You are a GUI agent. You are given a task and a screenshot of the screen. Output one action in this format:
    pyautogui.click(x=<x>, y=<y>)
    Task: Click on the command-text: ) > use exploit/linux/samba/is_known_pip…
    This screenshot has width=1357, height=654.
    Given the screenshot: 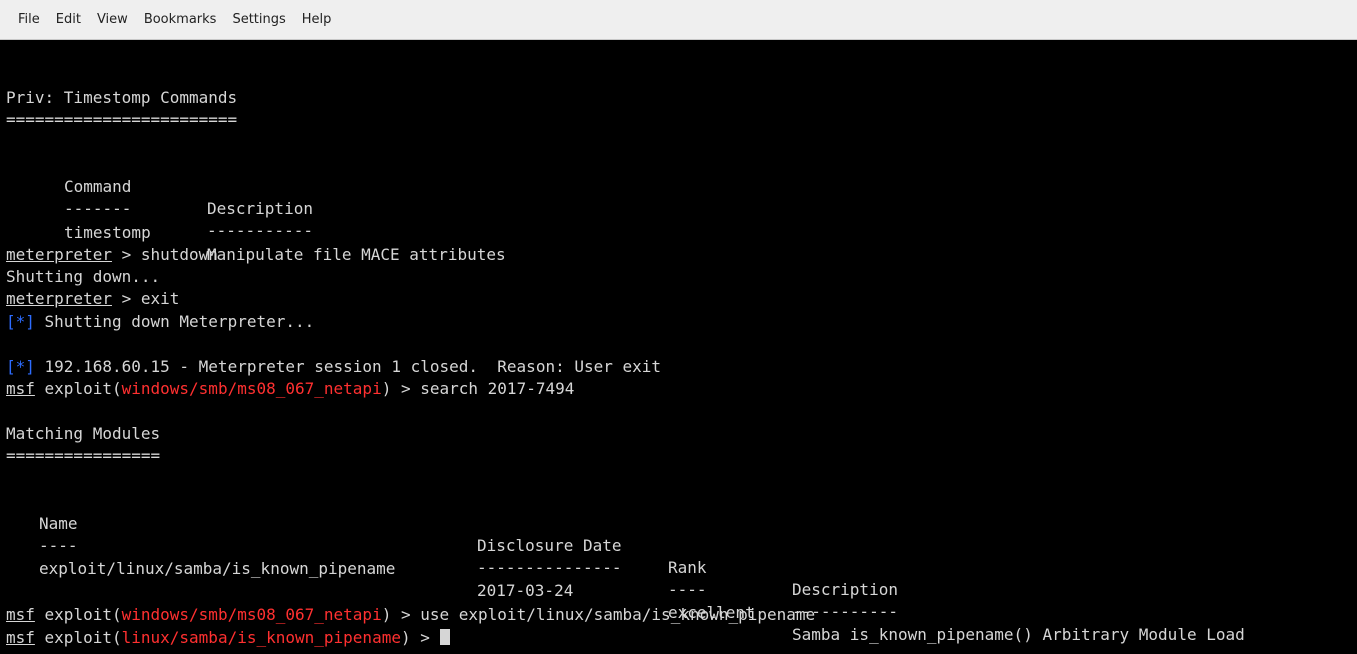 What is the action you would take?
    pyautogui.click(x=598, y=614)
    